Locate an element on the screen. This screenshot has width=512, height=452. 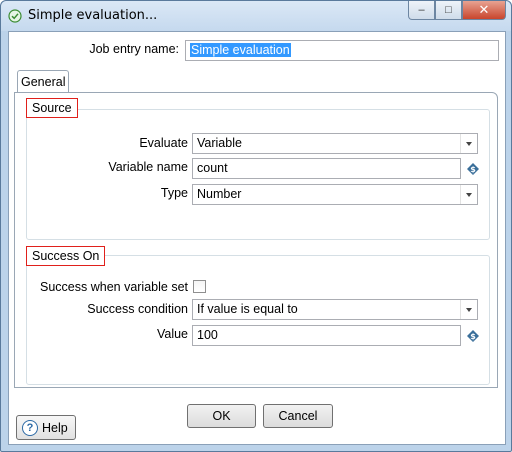
maximize-icon: □ is located at coordinates (448, 10).